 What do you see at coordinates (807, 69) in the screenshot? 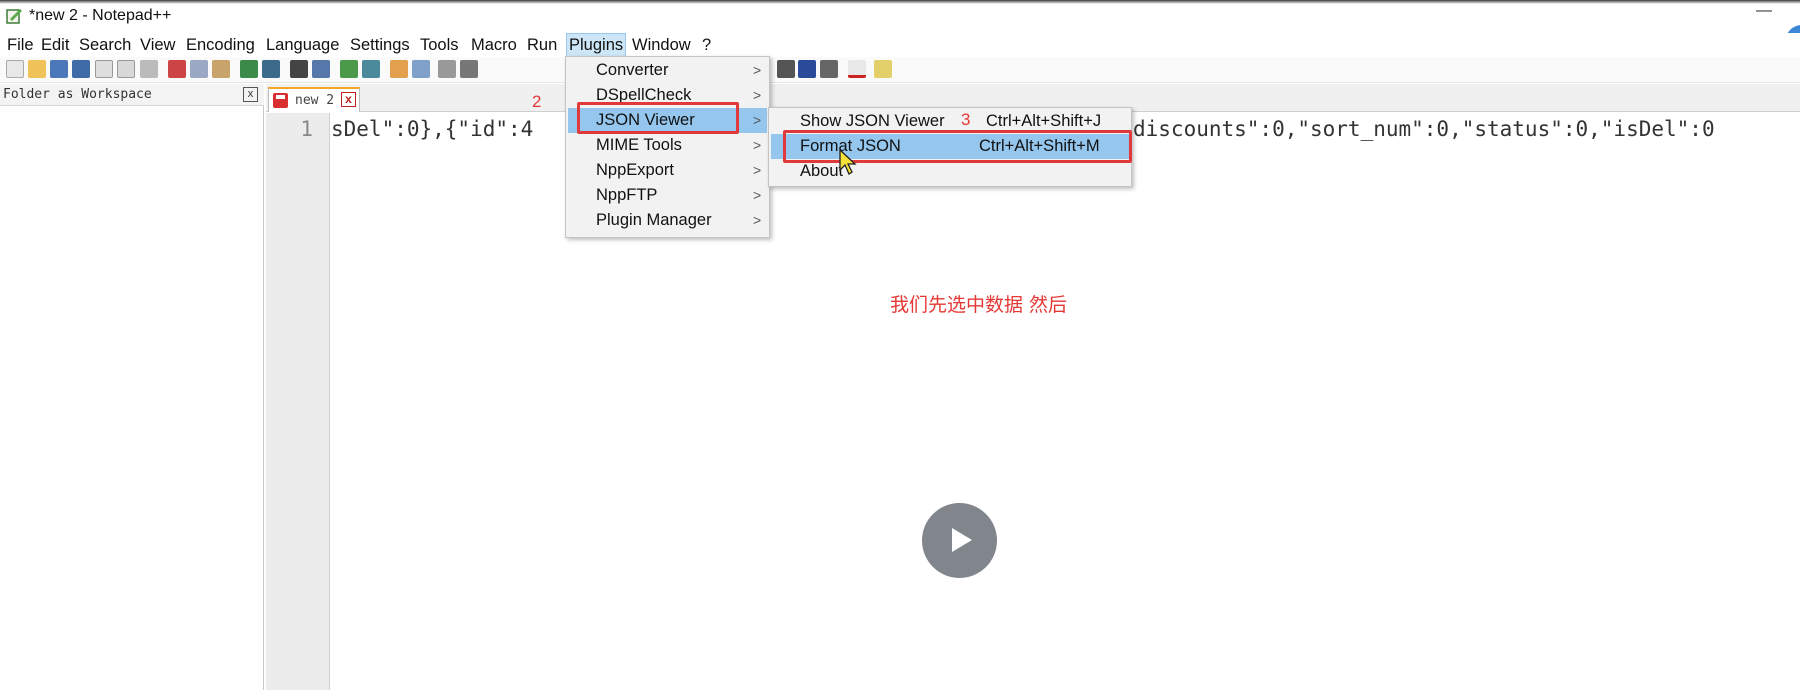
I see `run-macro-multiple-icon` at bounding box center [807, 69].